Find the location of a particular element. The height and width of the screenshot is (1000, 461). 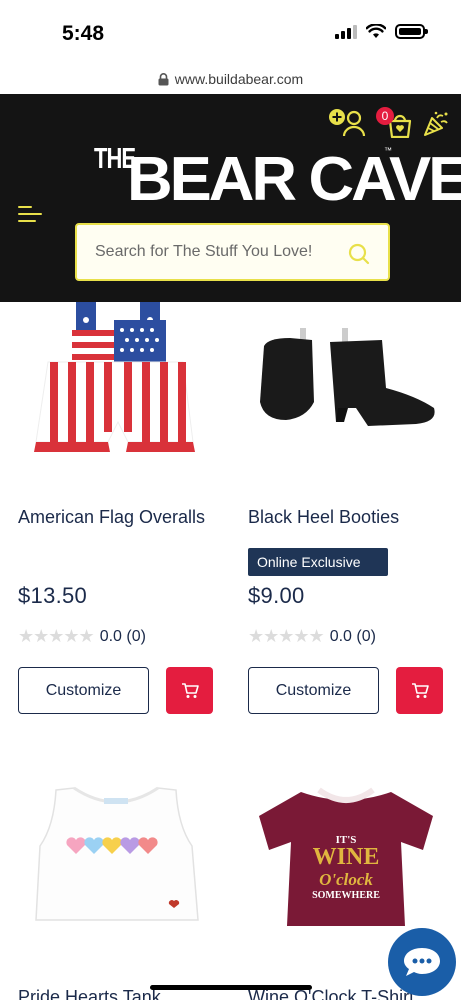

wine-oclock-tshirt-image: IT'S WINE O'clock SOMEWHERE is located at coordinates (346, 858).